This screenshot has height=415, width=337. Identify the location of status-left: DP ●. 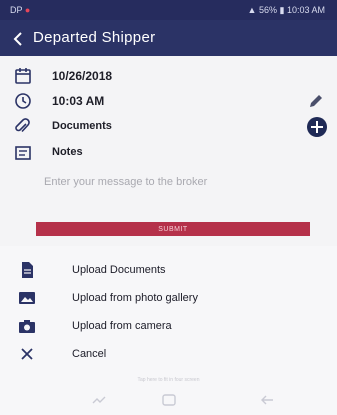
(20, 10).